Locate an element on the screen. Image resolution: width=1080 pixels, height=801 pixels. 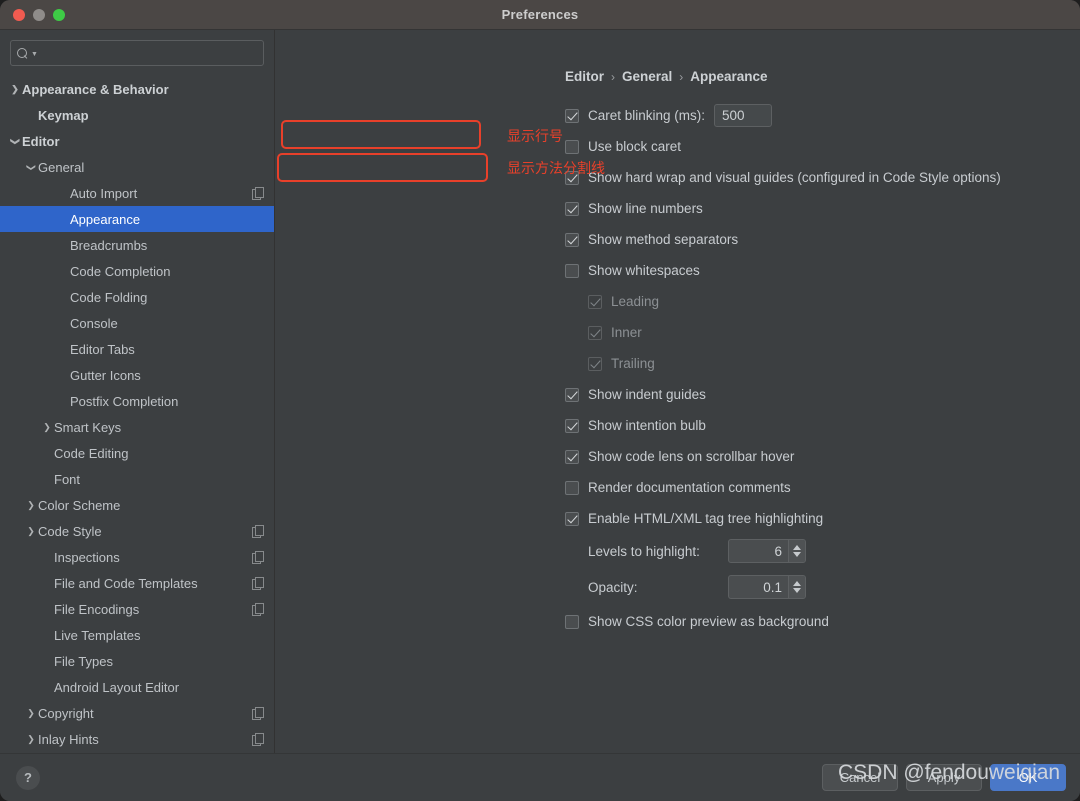
checkbox-render-documentation-comments is located at coordinates (572, 487).